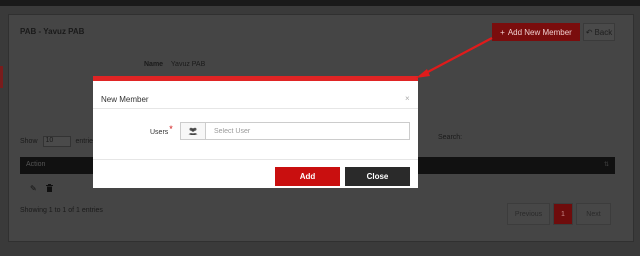  I want to click on modal-close-icon: ×, so click(407, 98).